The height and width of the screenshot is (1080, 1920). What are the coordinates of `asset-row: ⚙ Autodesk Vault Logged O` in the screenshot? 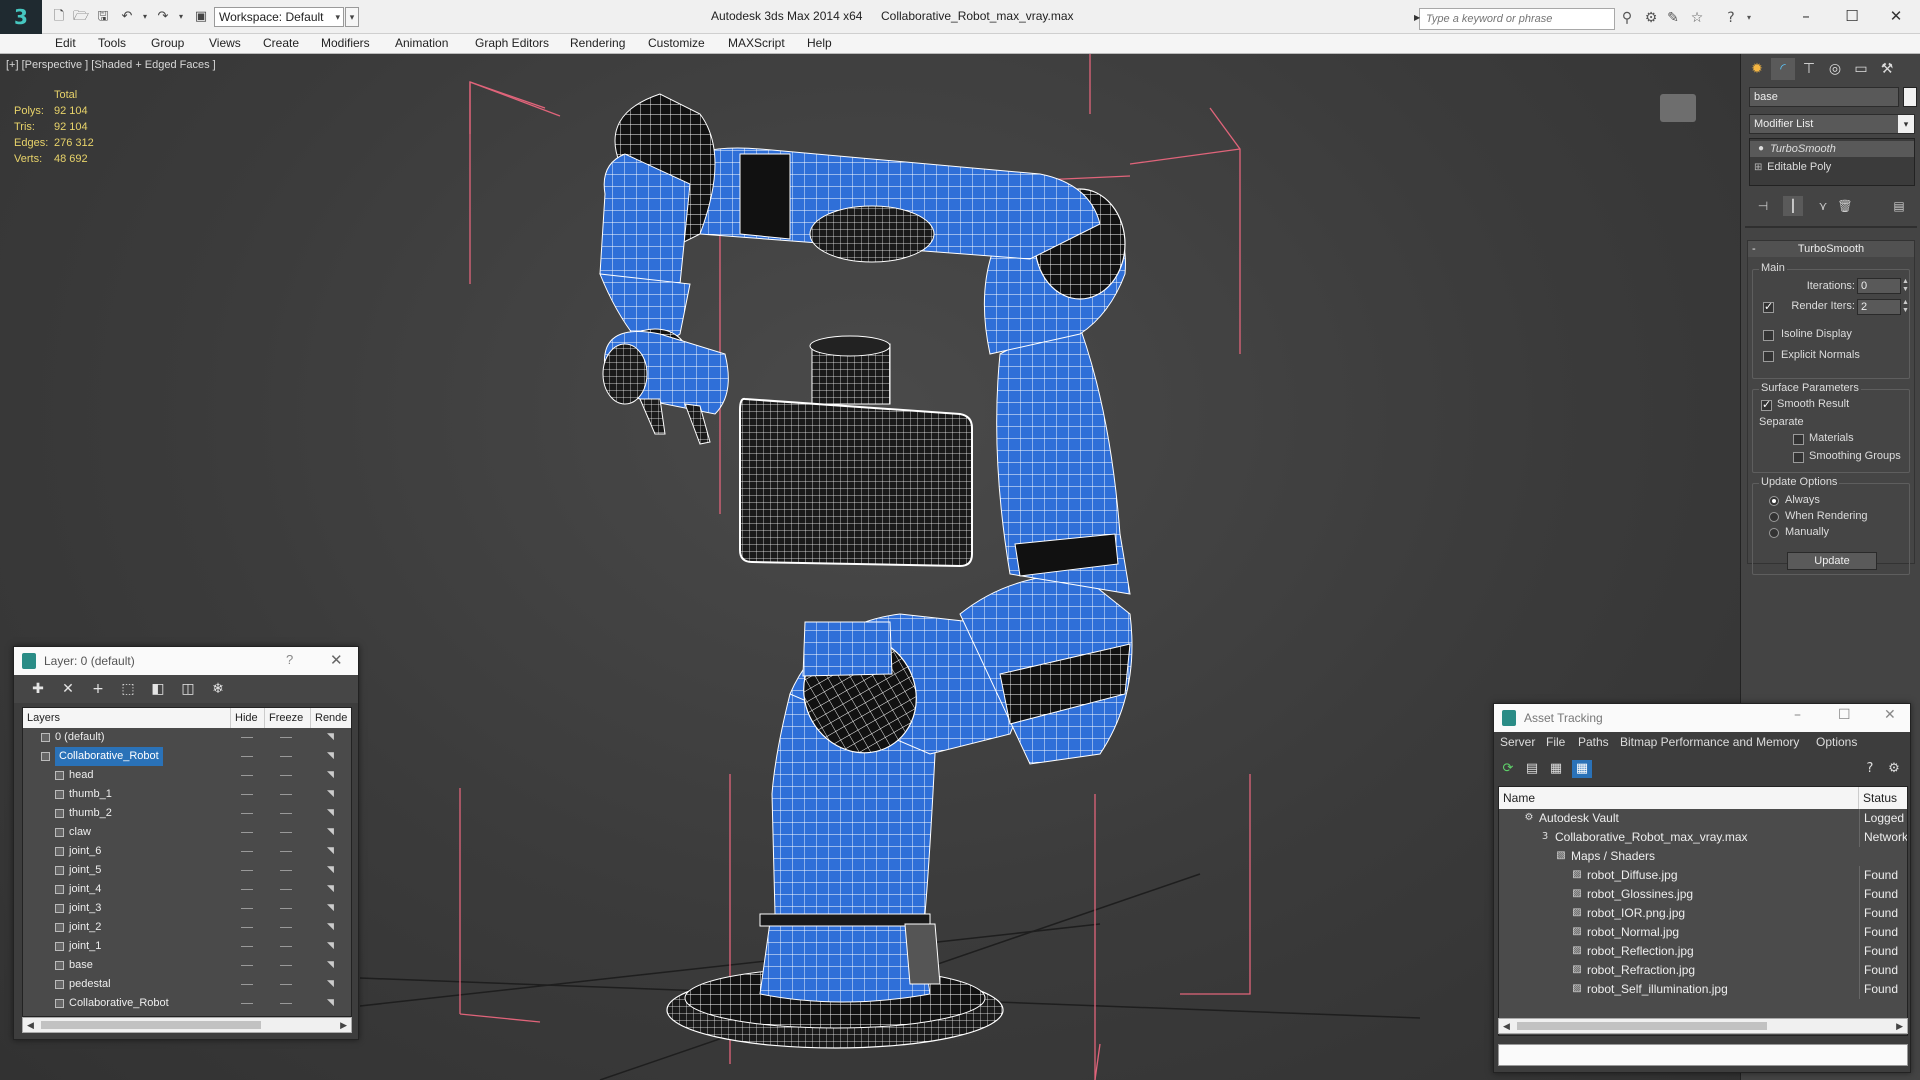 It's located at (1703, 818).